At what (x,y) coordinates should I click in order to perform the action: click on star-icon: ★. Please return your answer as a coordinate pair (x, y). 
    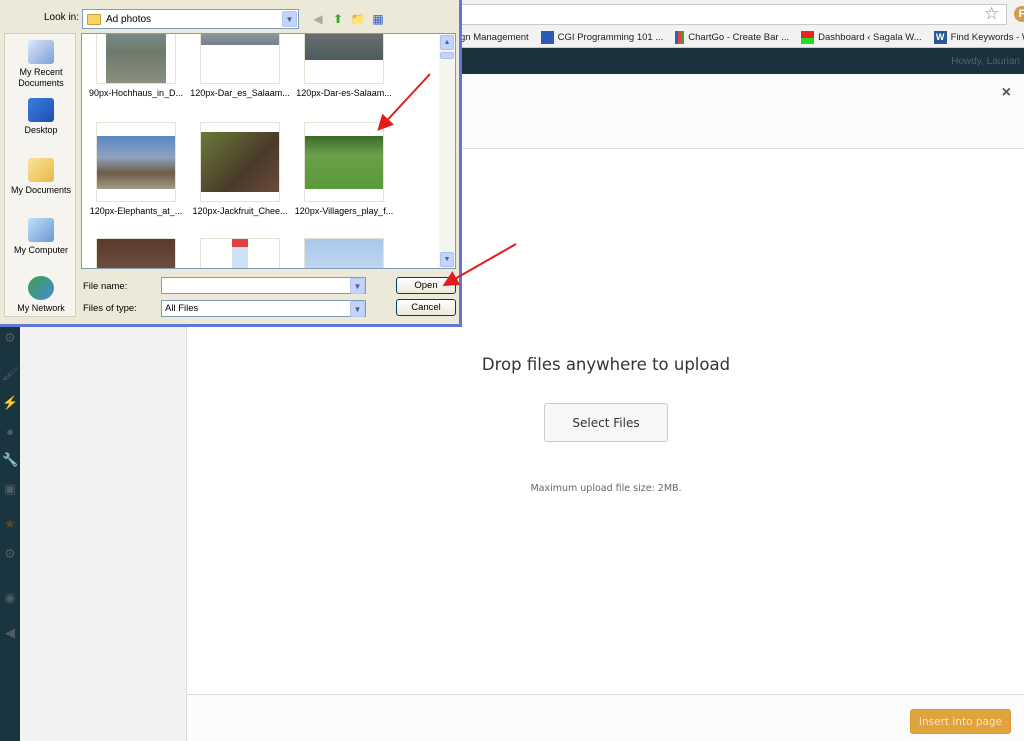
    Looking at the image, I should click on (10, 524).